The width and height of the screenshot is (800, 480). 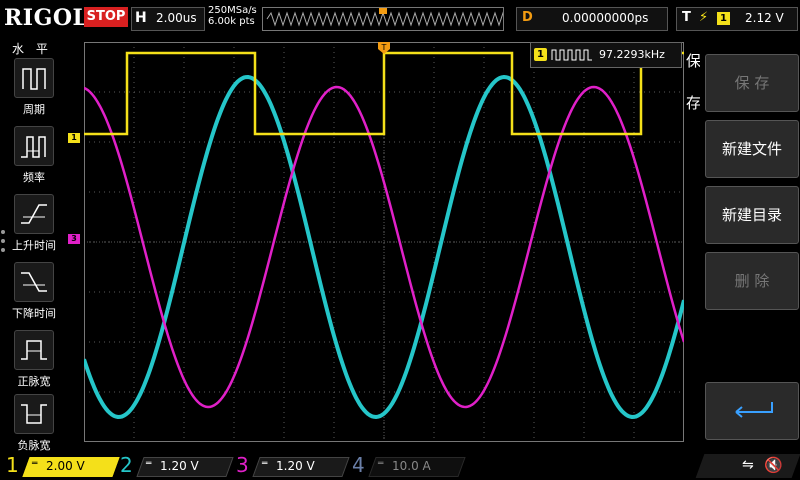 What do you see at coordinates (34, 214) in the screenshot?
I see `rise-time-icon` at bounding box center [34, 214].